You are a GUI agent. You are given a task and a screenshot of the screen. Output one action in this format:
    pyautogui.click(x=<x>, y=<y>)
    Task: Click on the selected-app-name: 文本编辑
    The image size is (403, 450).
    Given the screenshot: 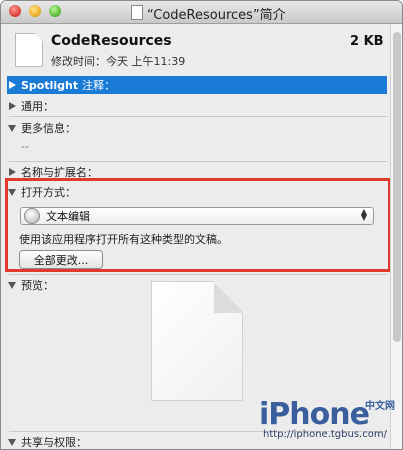 What is the action you would take?
    pyautogui.click(x=68, y=216)
    